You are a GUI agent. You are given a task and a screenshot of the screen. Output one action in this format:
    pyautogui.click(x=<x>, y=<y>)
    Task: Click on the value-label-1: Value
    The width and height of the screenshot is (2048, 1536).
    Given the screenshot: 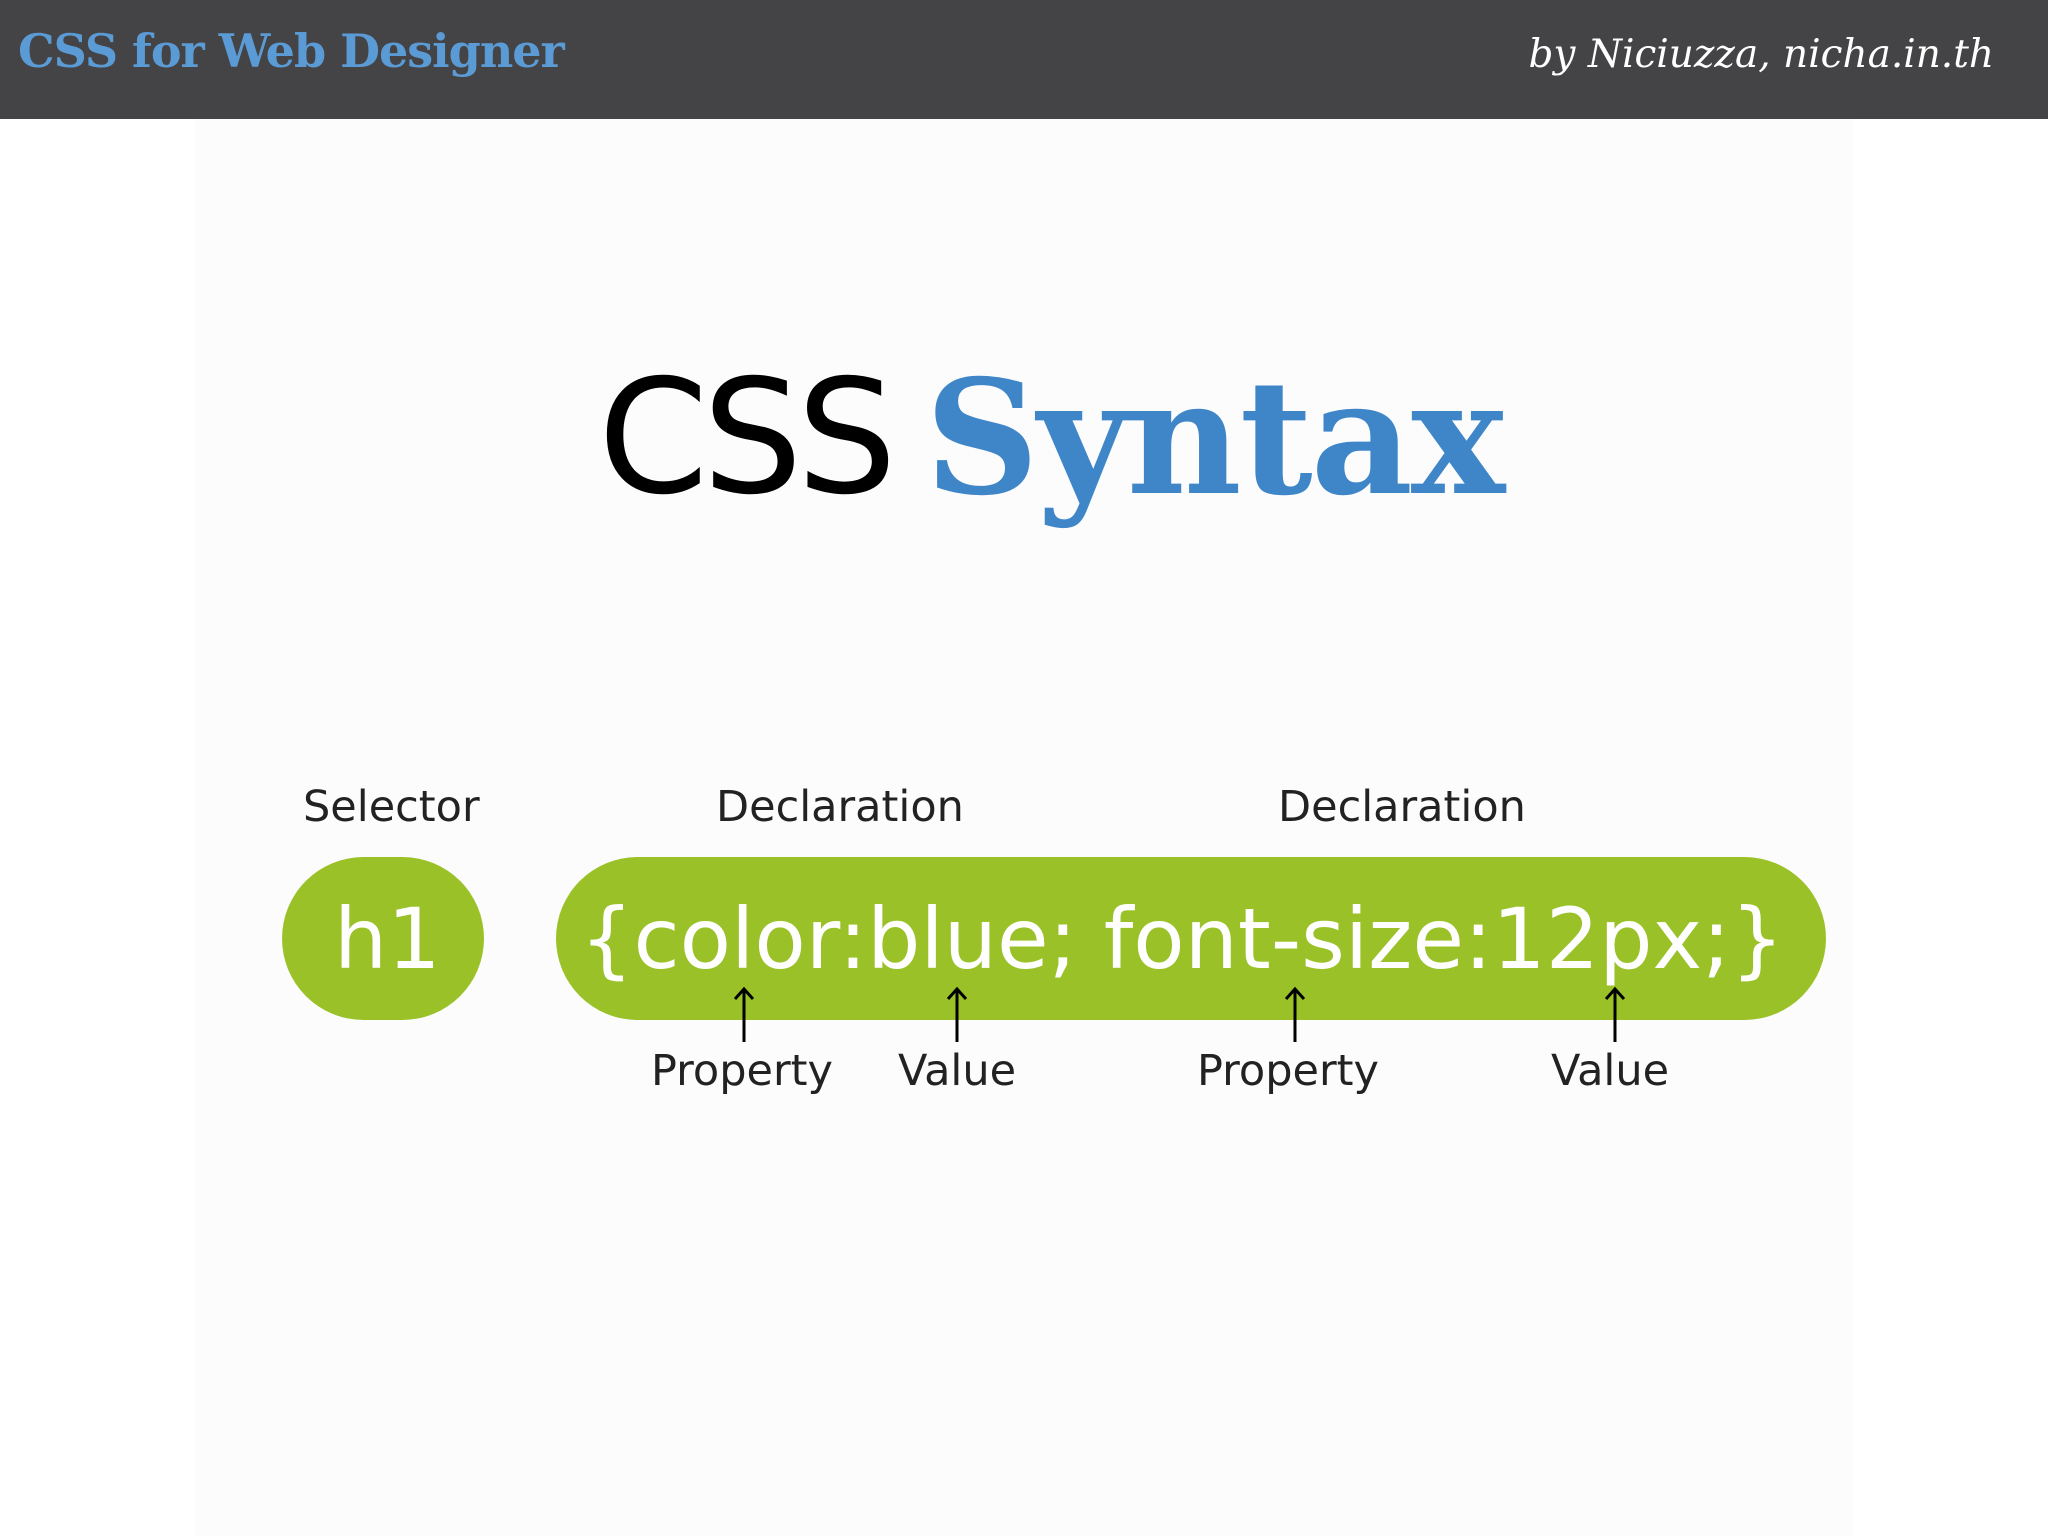 What is the action you would take?
    pyautogui.click(x=957, y=1071)
    